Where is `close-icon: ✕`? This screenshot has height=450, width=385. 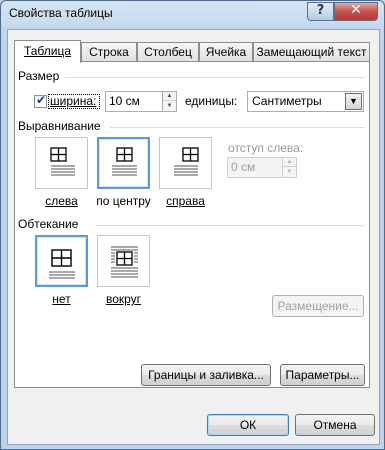
close-icon: ✕ is located at coordinates (356, 10).